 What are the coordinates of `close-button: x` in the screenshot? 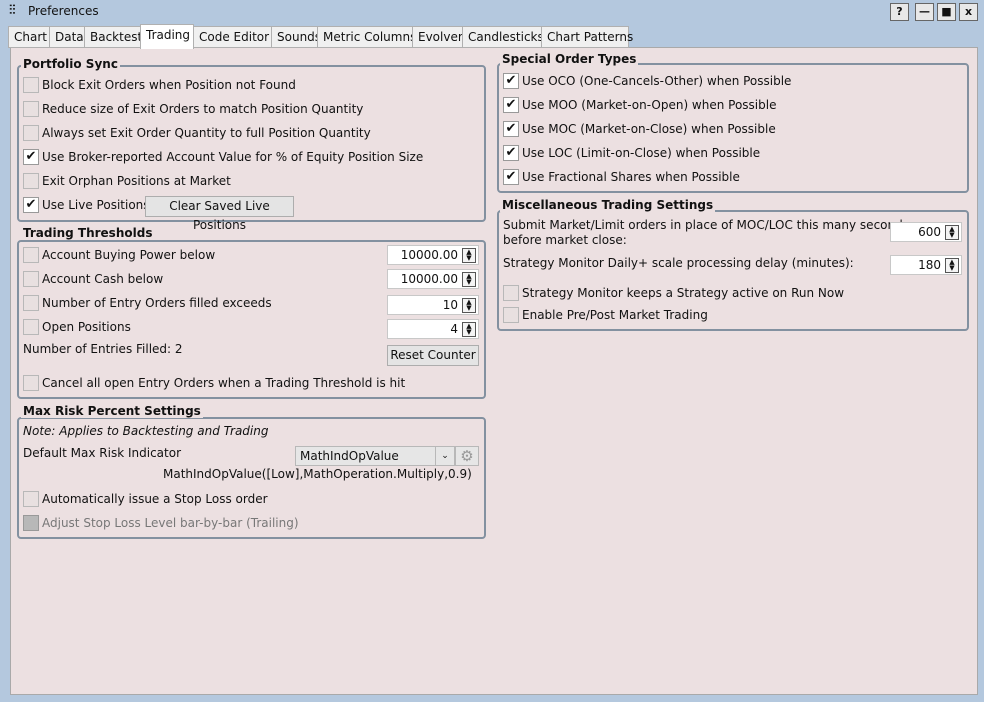 It's located at (968, 12).